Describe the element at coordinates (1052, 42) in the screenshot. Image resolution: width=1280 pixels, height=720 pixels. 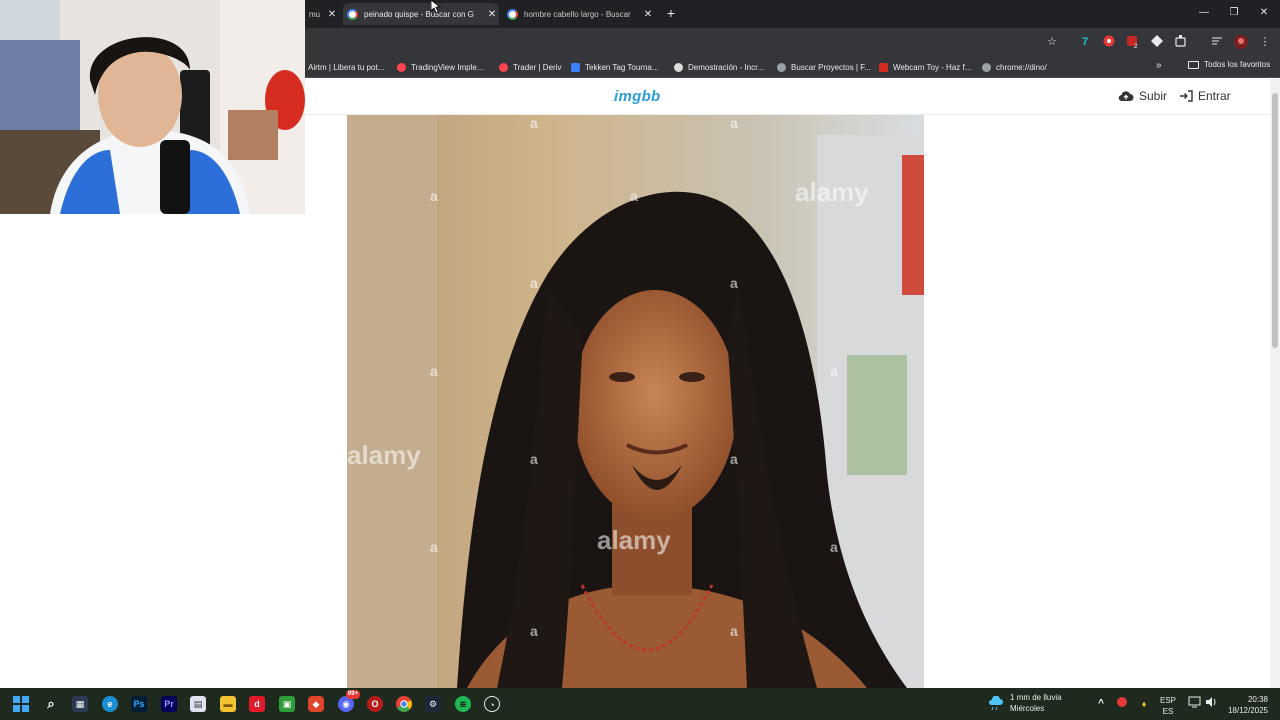
I see `bookmark-star-icon: ☆` at that location.